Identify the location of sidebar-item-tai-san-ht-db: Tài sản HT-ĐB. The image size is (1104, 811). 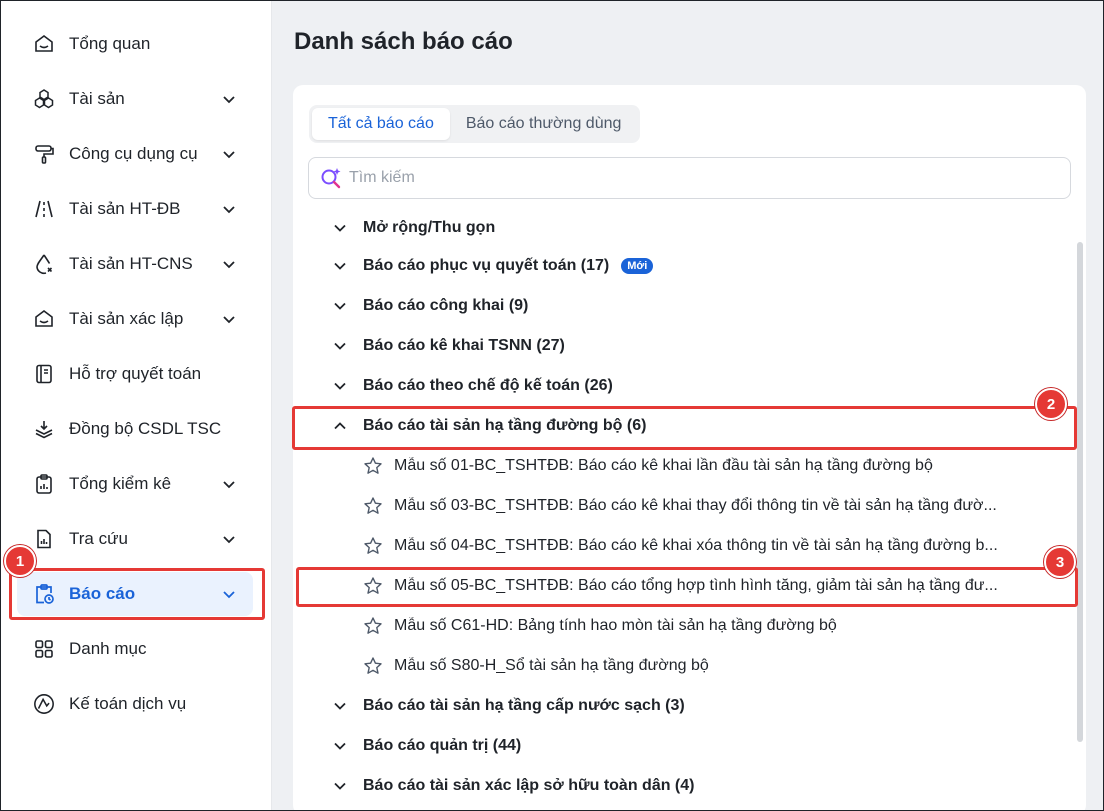
(135, 209).